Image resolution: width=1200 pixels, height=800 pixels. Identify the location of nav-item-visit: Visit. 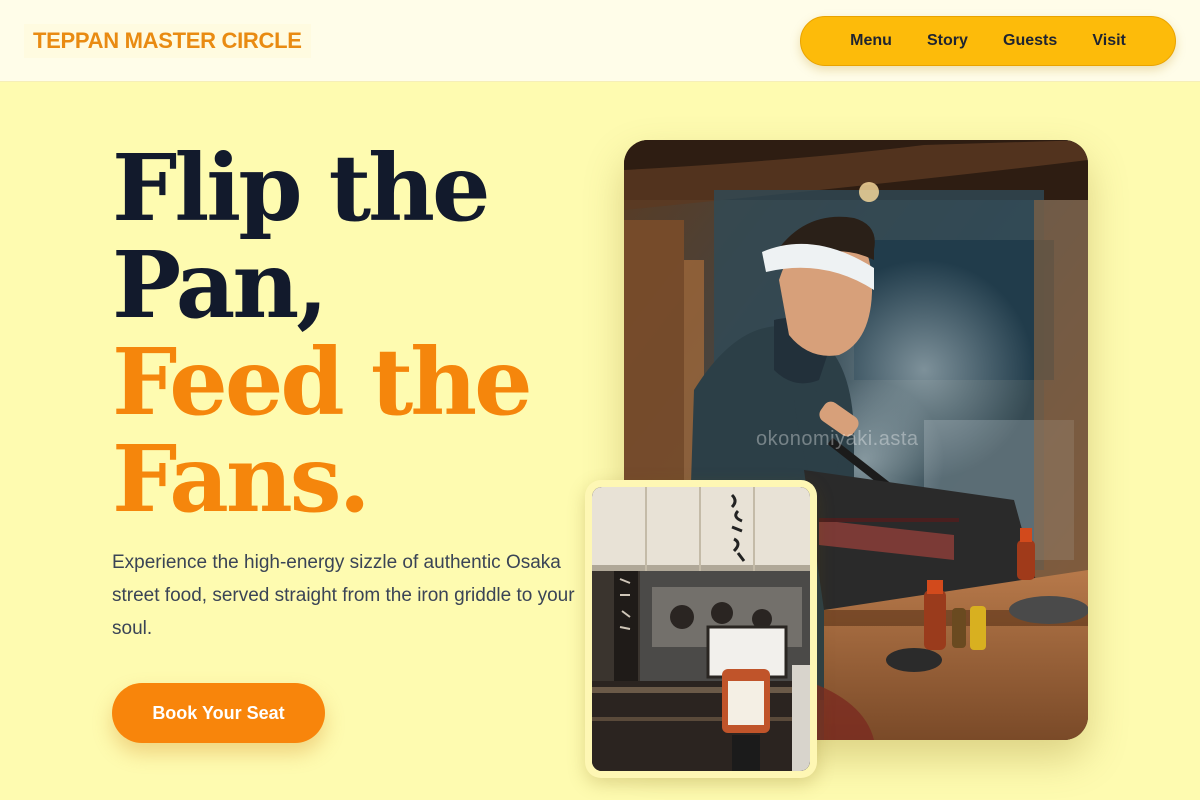
(1109, 41).